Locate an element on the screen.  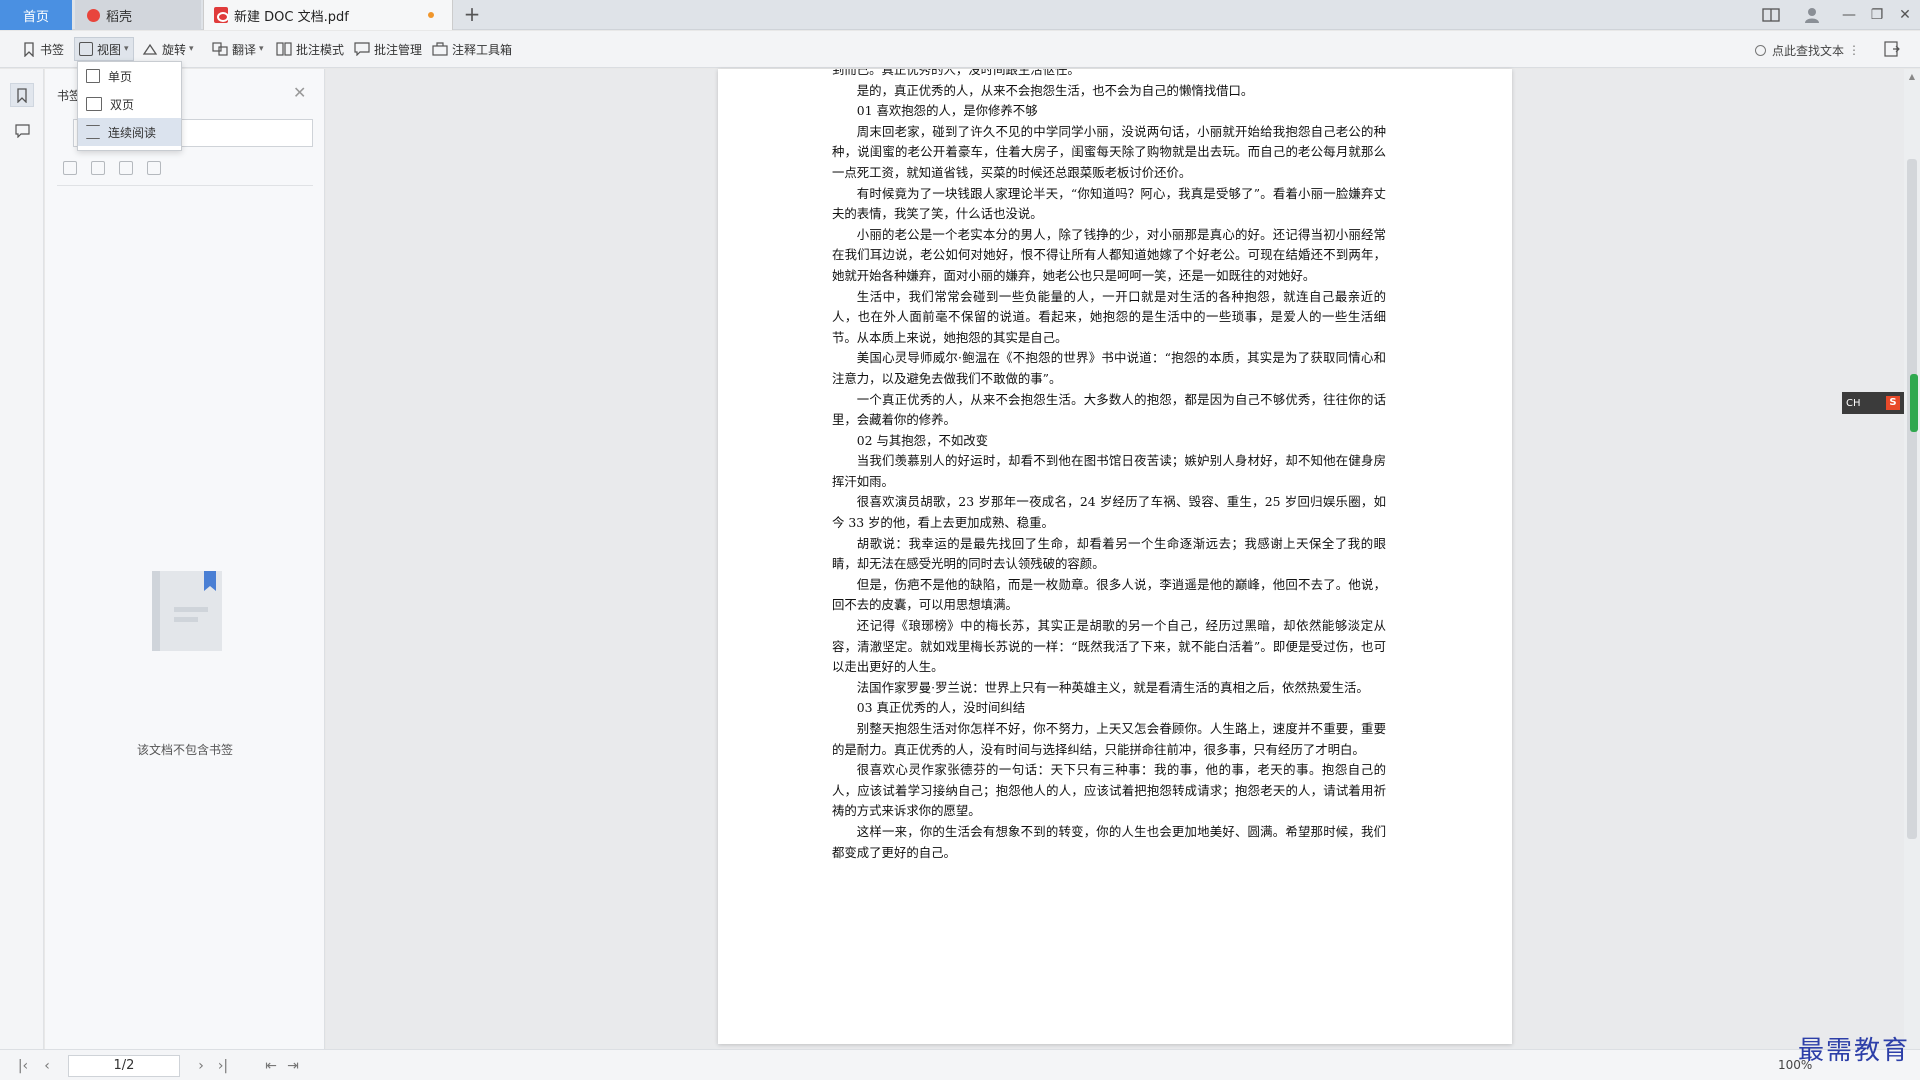
page-number-input: 1/2 is located at coordinates (124, 1066).